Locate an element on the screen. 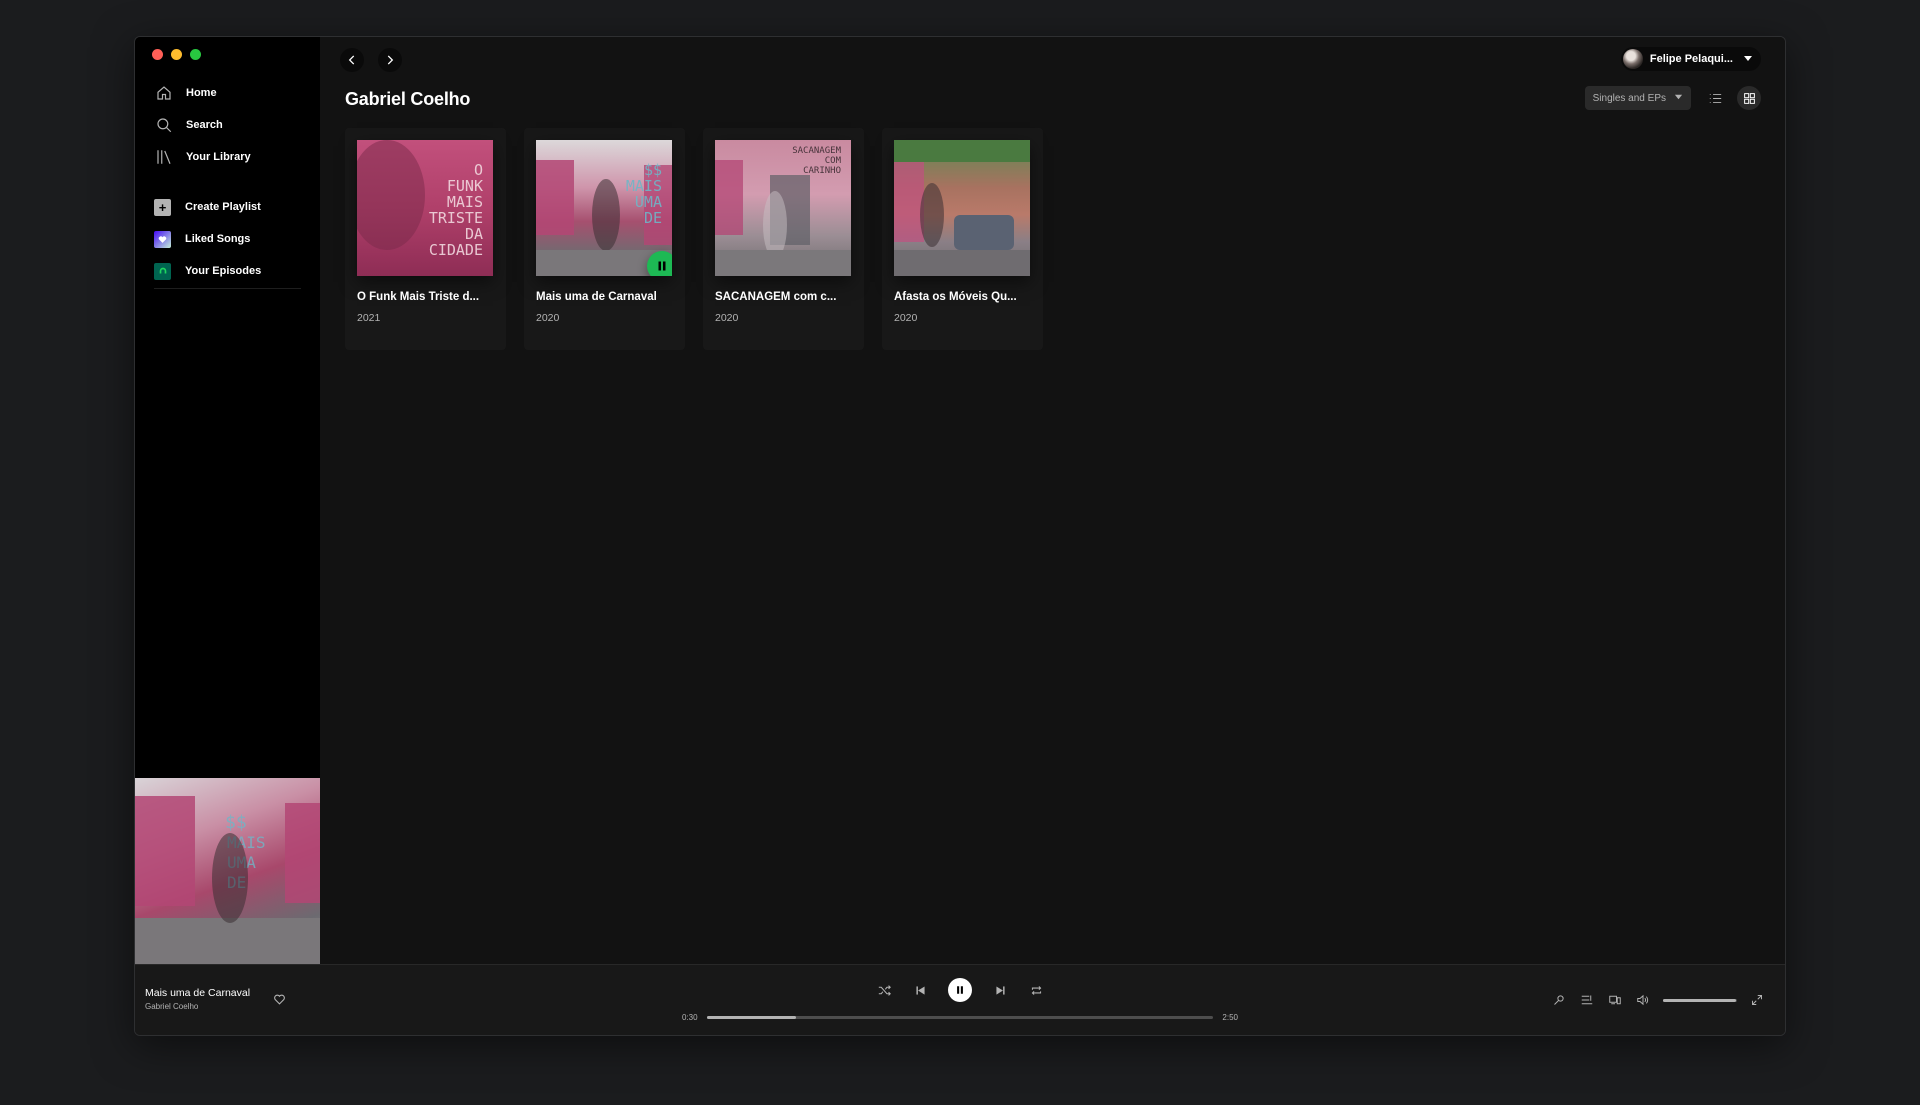  volume-icon is located at coordinates (1643, 1000).